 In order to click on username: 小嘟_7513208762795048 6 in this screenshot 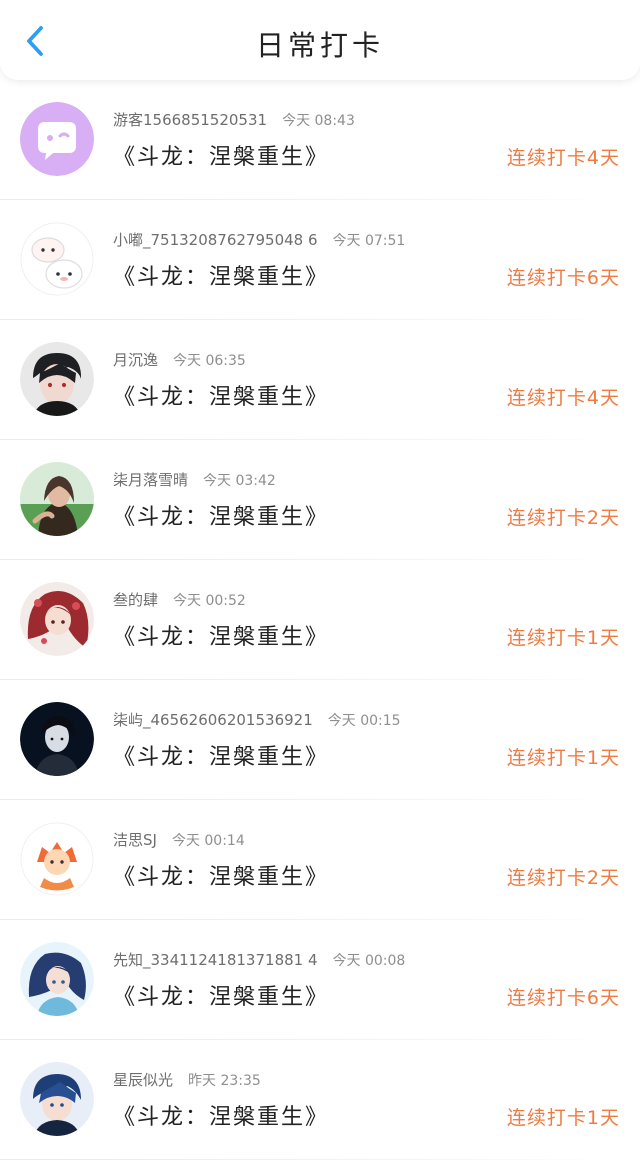, I will do `click(215, 240)`.